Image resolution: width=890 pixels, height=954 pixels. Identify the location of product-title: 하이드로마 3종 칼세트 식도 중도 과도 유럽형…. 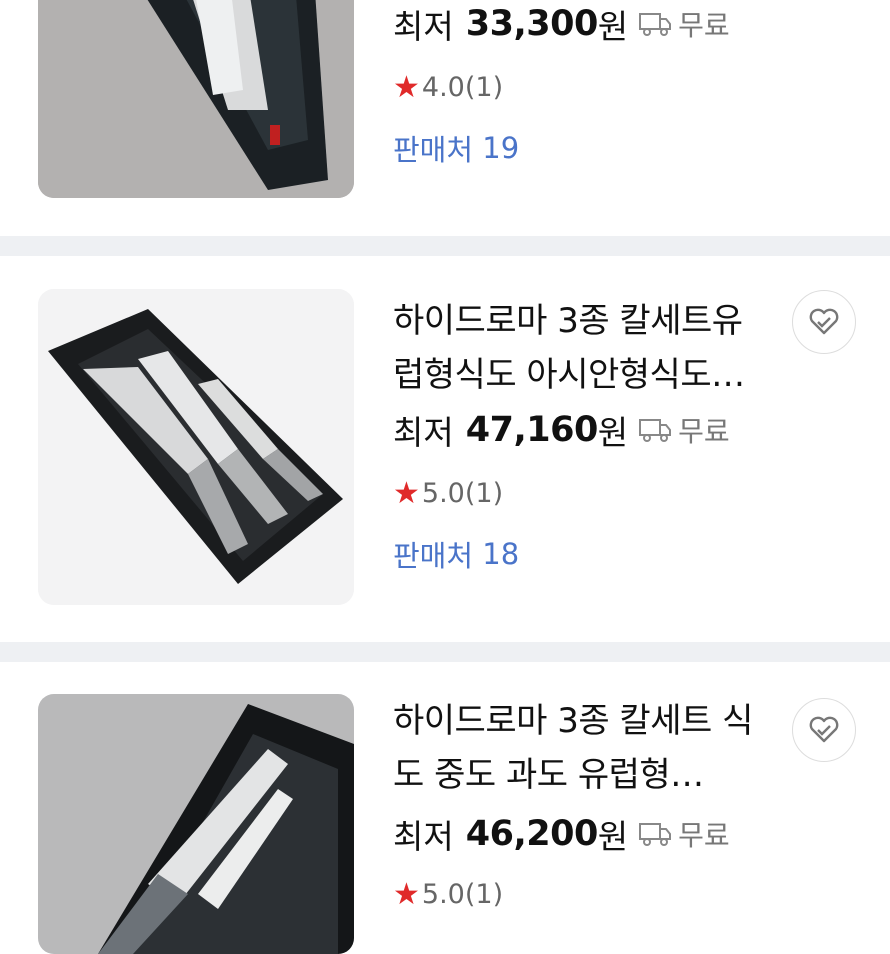
(583, 748).